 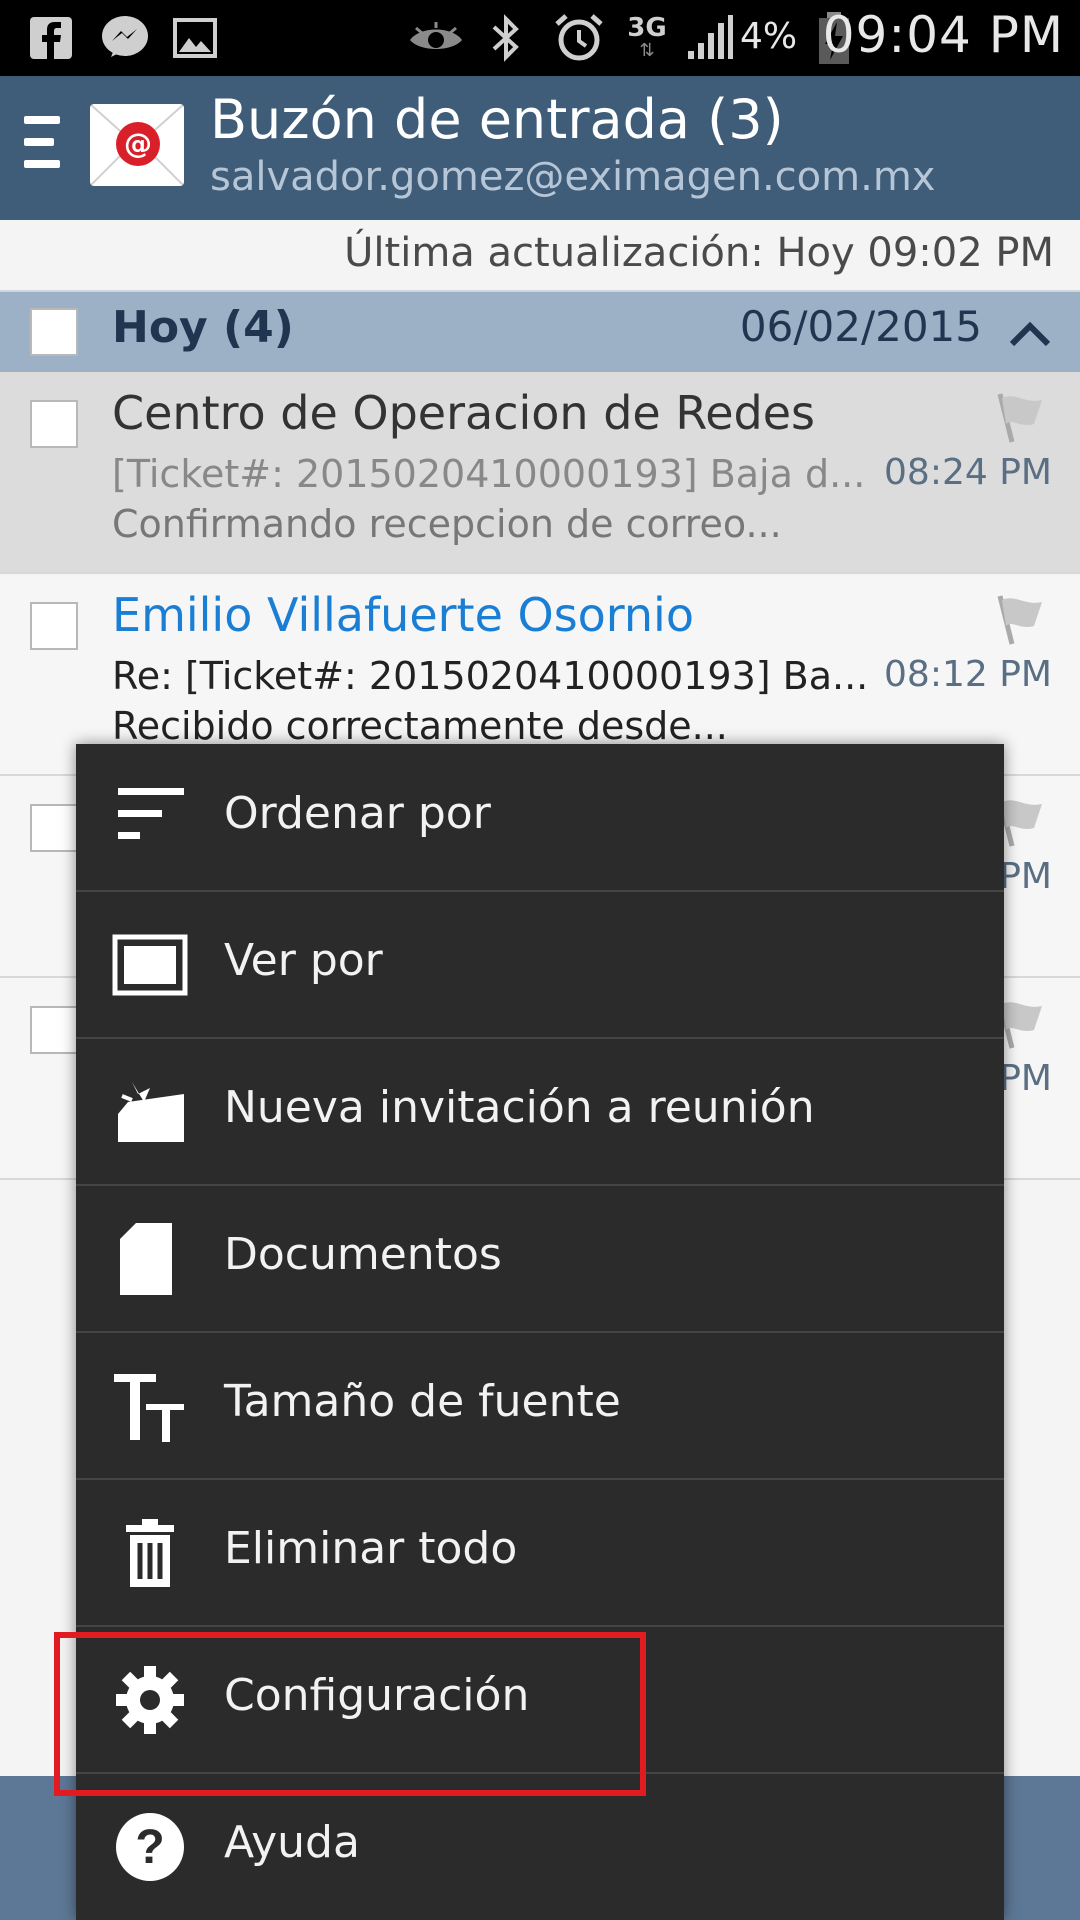 I want to click on messenger-icon, so click(x=125, y=38).